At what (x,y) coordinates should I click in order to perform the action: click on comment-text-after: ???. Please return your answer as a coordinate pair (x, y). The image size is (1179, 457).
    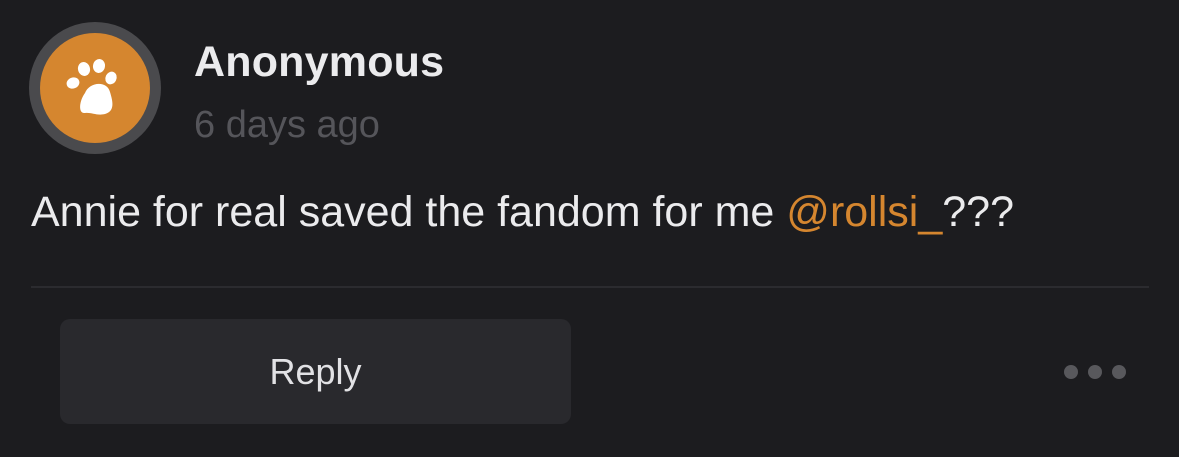
    Looking at the image, I should click on (978, 212).